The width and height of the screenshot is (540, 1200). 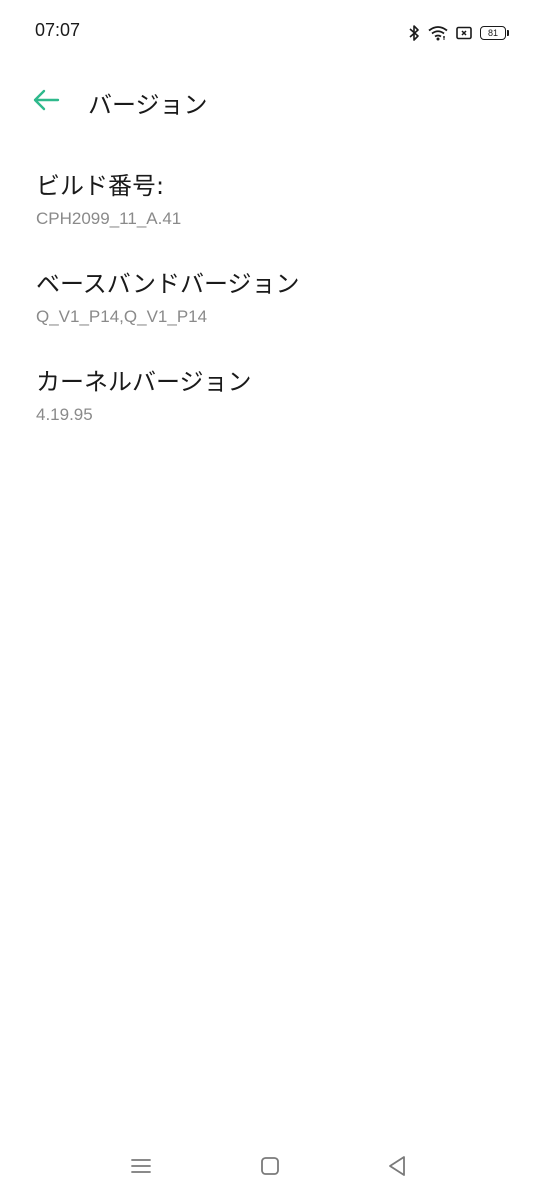 I want to click on item-value: 4.19.95, so click(x=64, y=414).